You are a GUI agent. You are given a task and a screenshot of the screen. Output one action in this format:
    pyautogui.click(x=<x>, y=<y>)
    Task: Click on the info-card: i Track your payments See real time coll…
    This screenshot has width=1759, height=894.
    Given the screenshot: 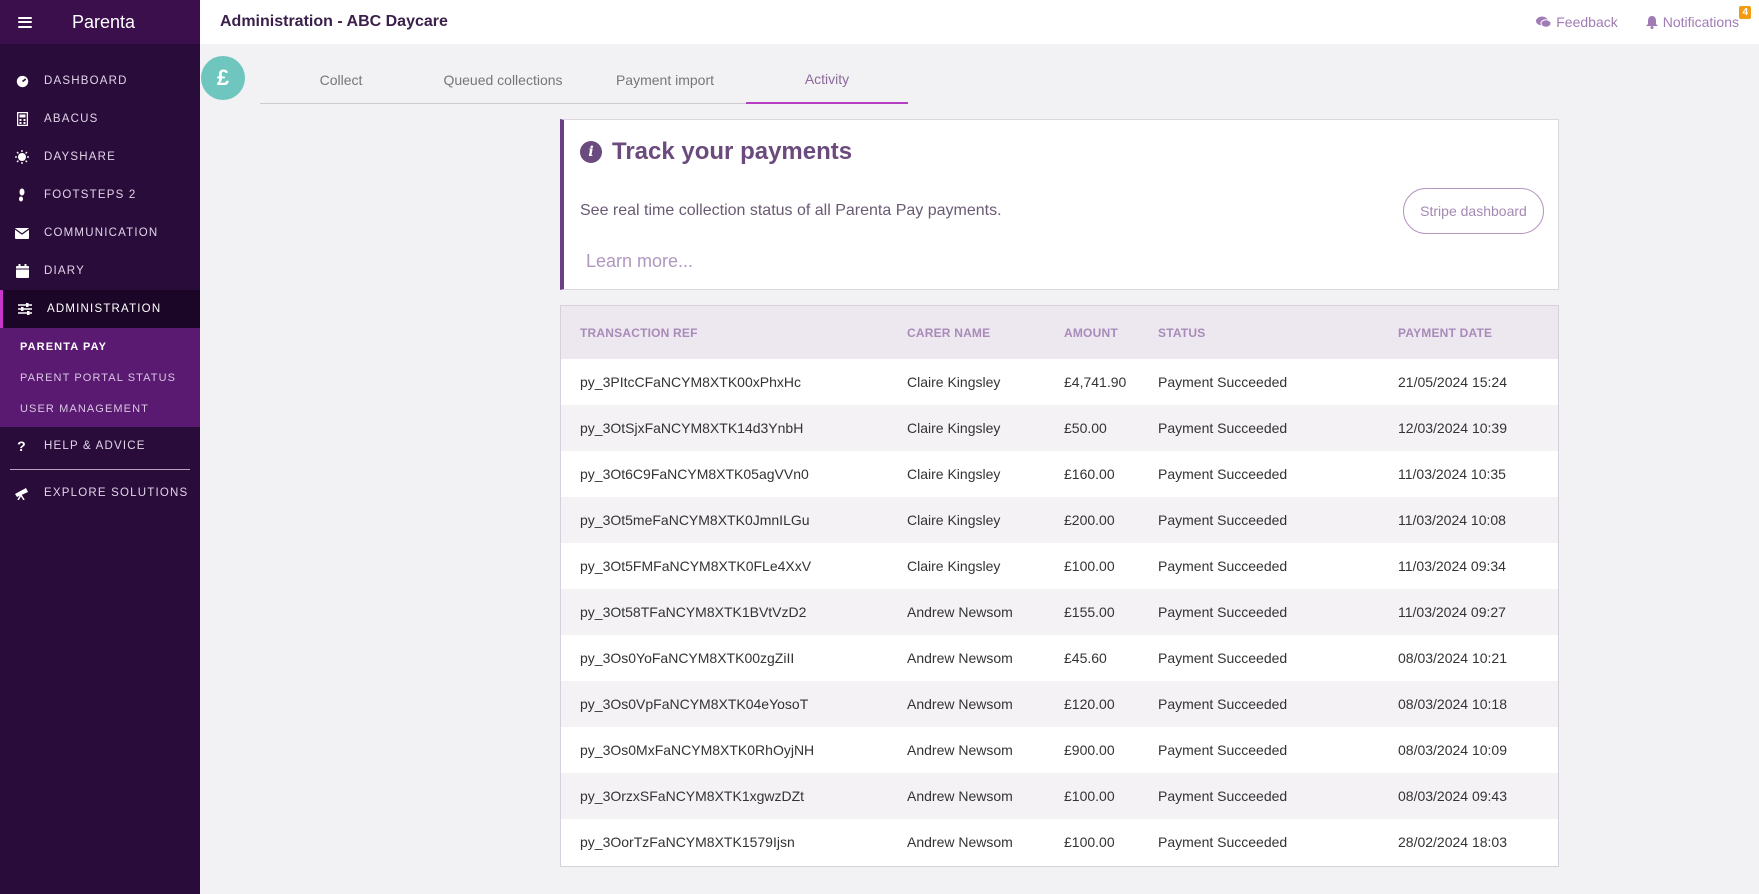 What is the action you would take?
    pyautogui.click(x=1059, y=204)
    